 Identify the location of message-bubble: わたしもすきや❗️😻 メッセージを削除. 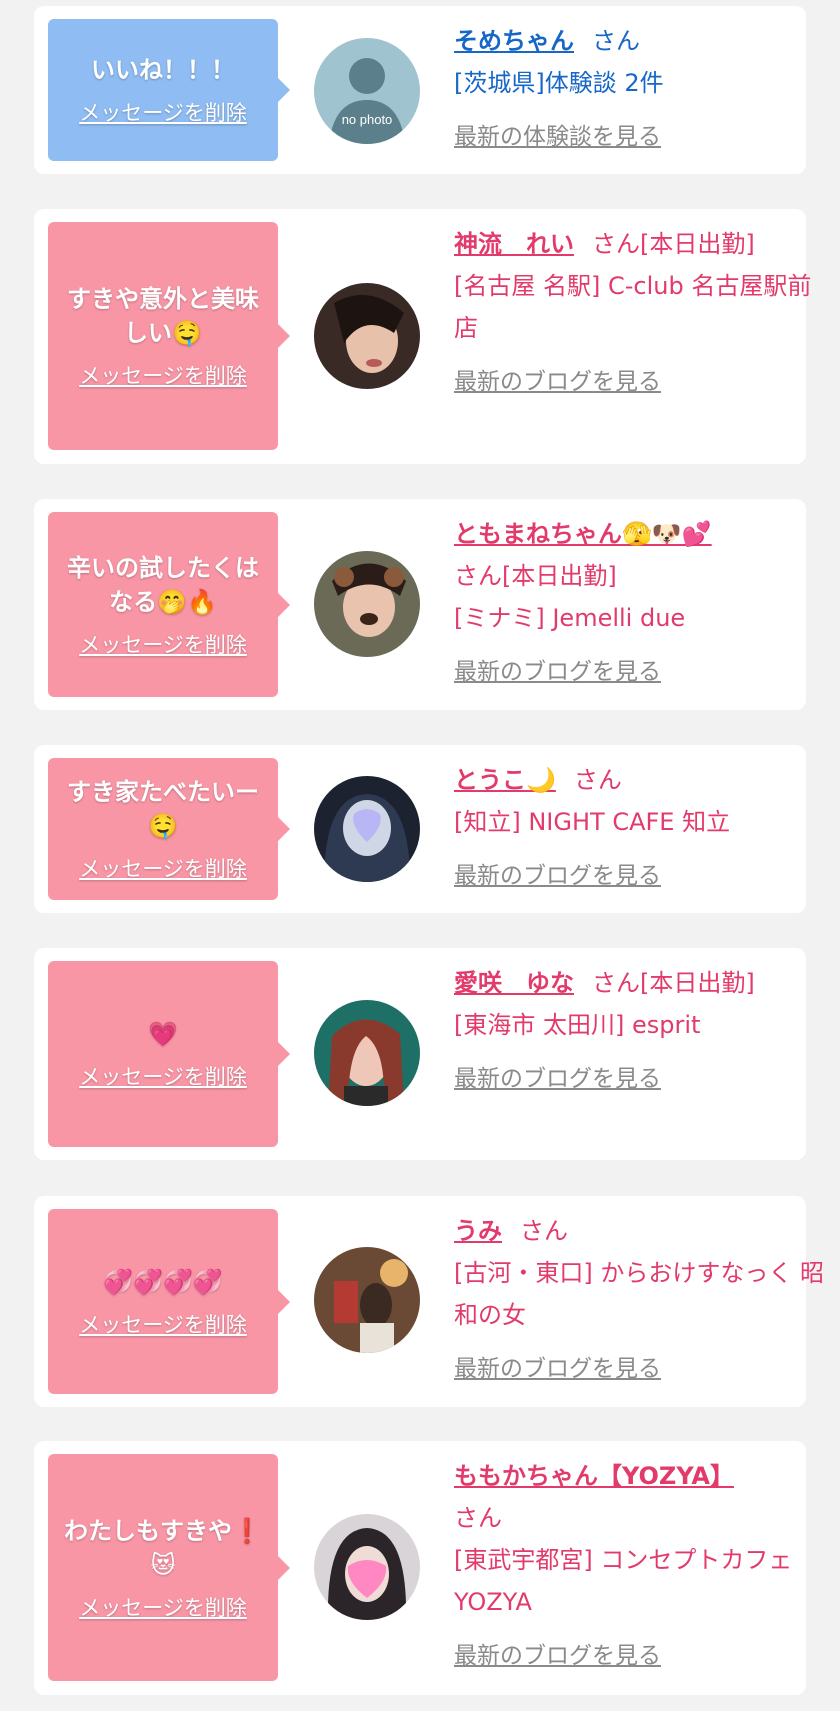
(169, 1567).